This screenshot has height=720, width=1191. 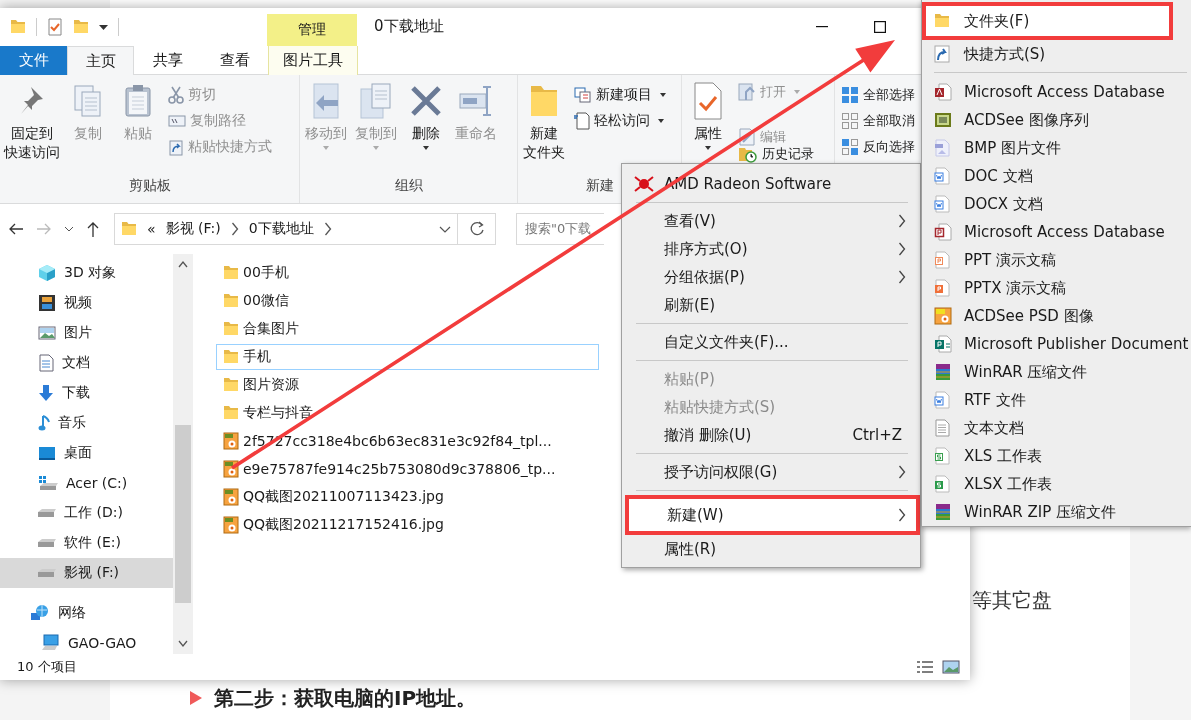 What do you see at coordinates (86, 333) in the screenshot?
I see `sidebar-item: 图片` at bounding box center [86, 333].